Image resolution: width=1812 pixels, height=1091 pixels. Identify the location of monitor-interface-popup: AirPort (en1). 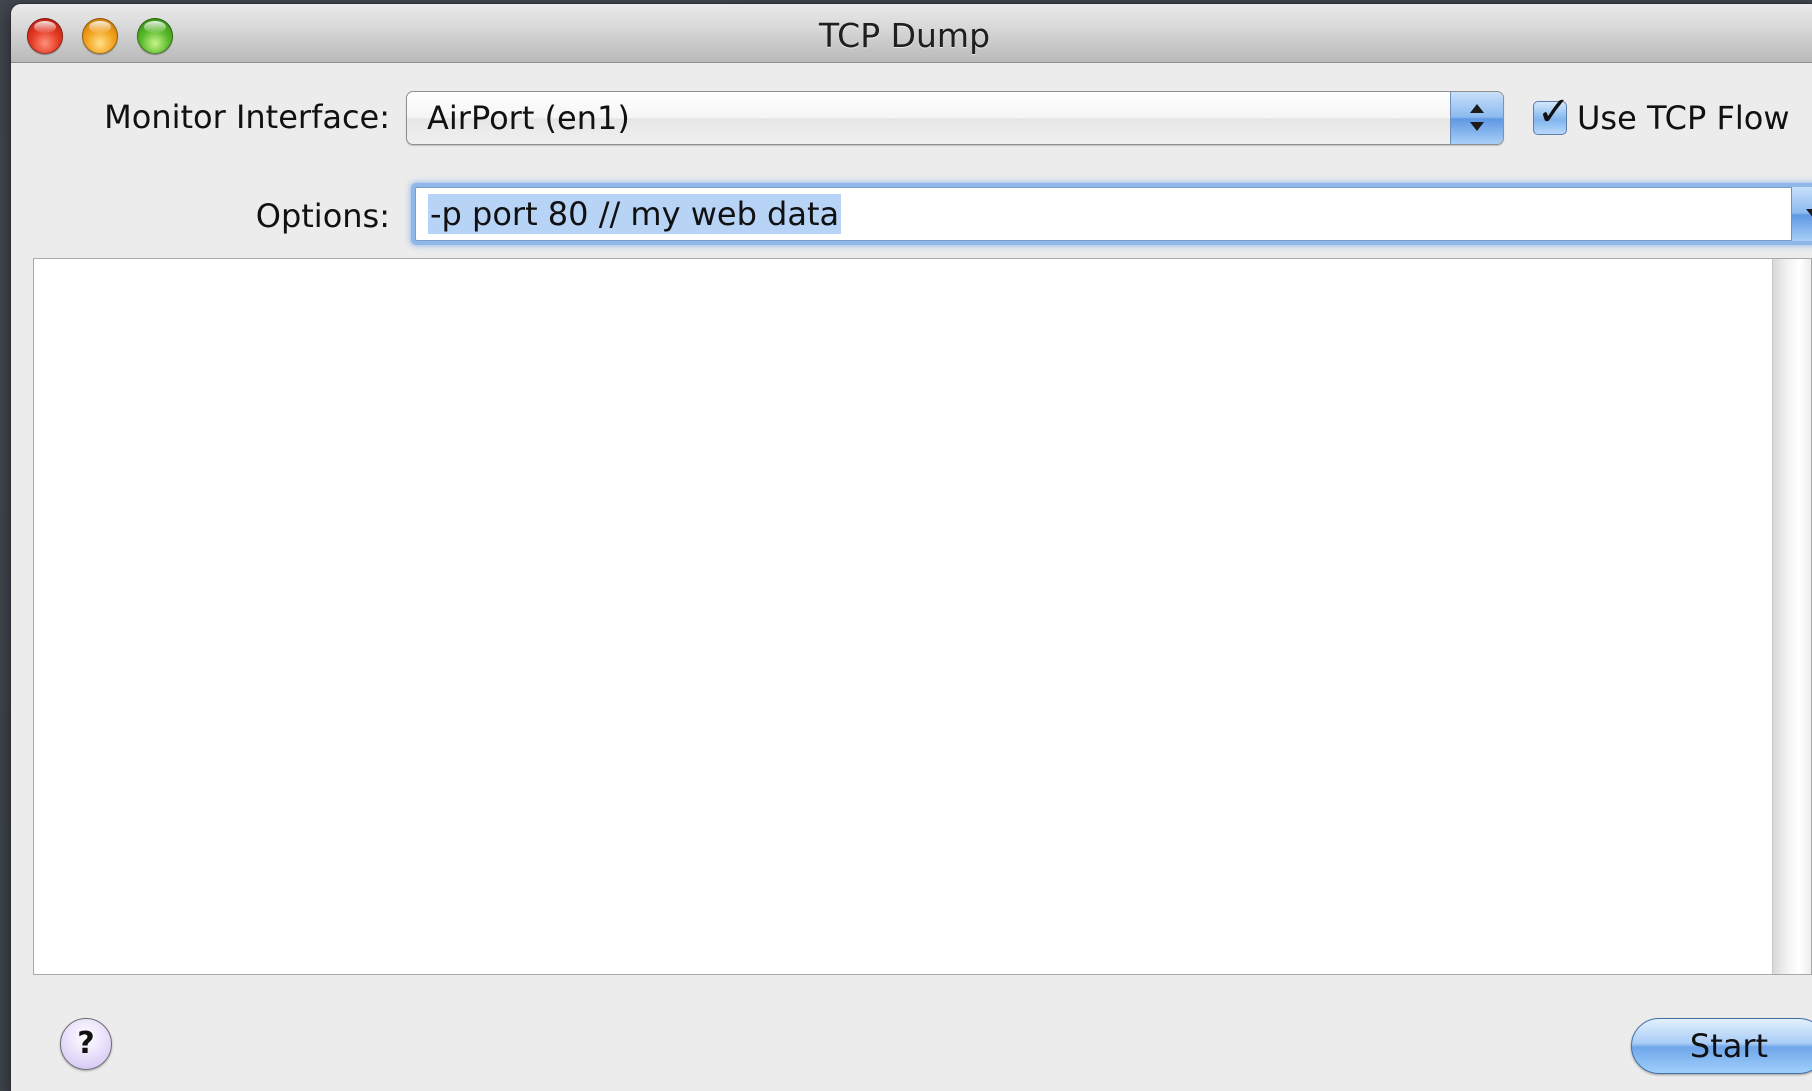
(955, 118).